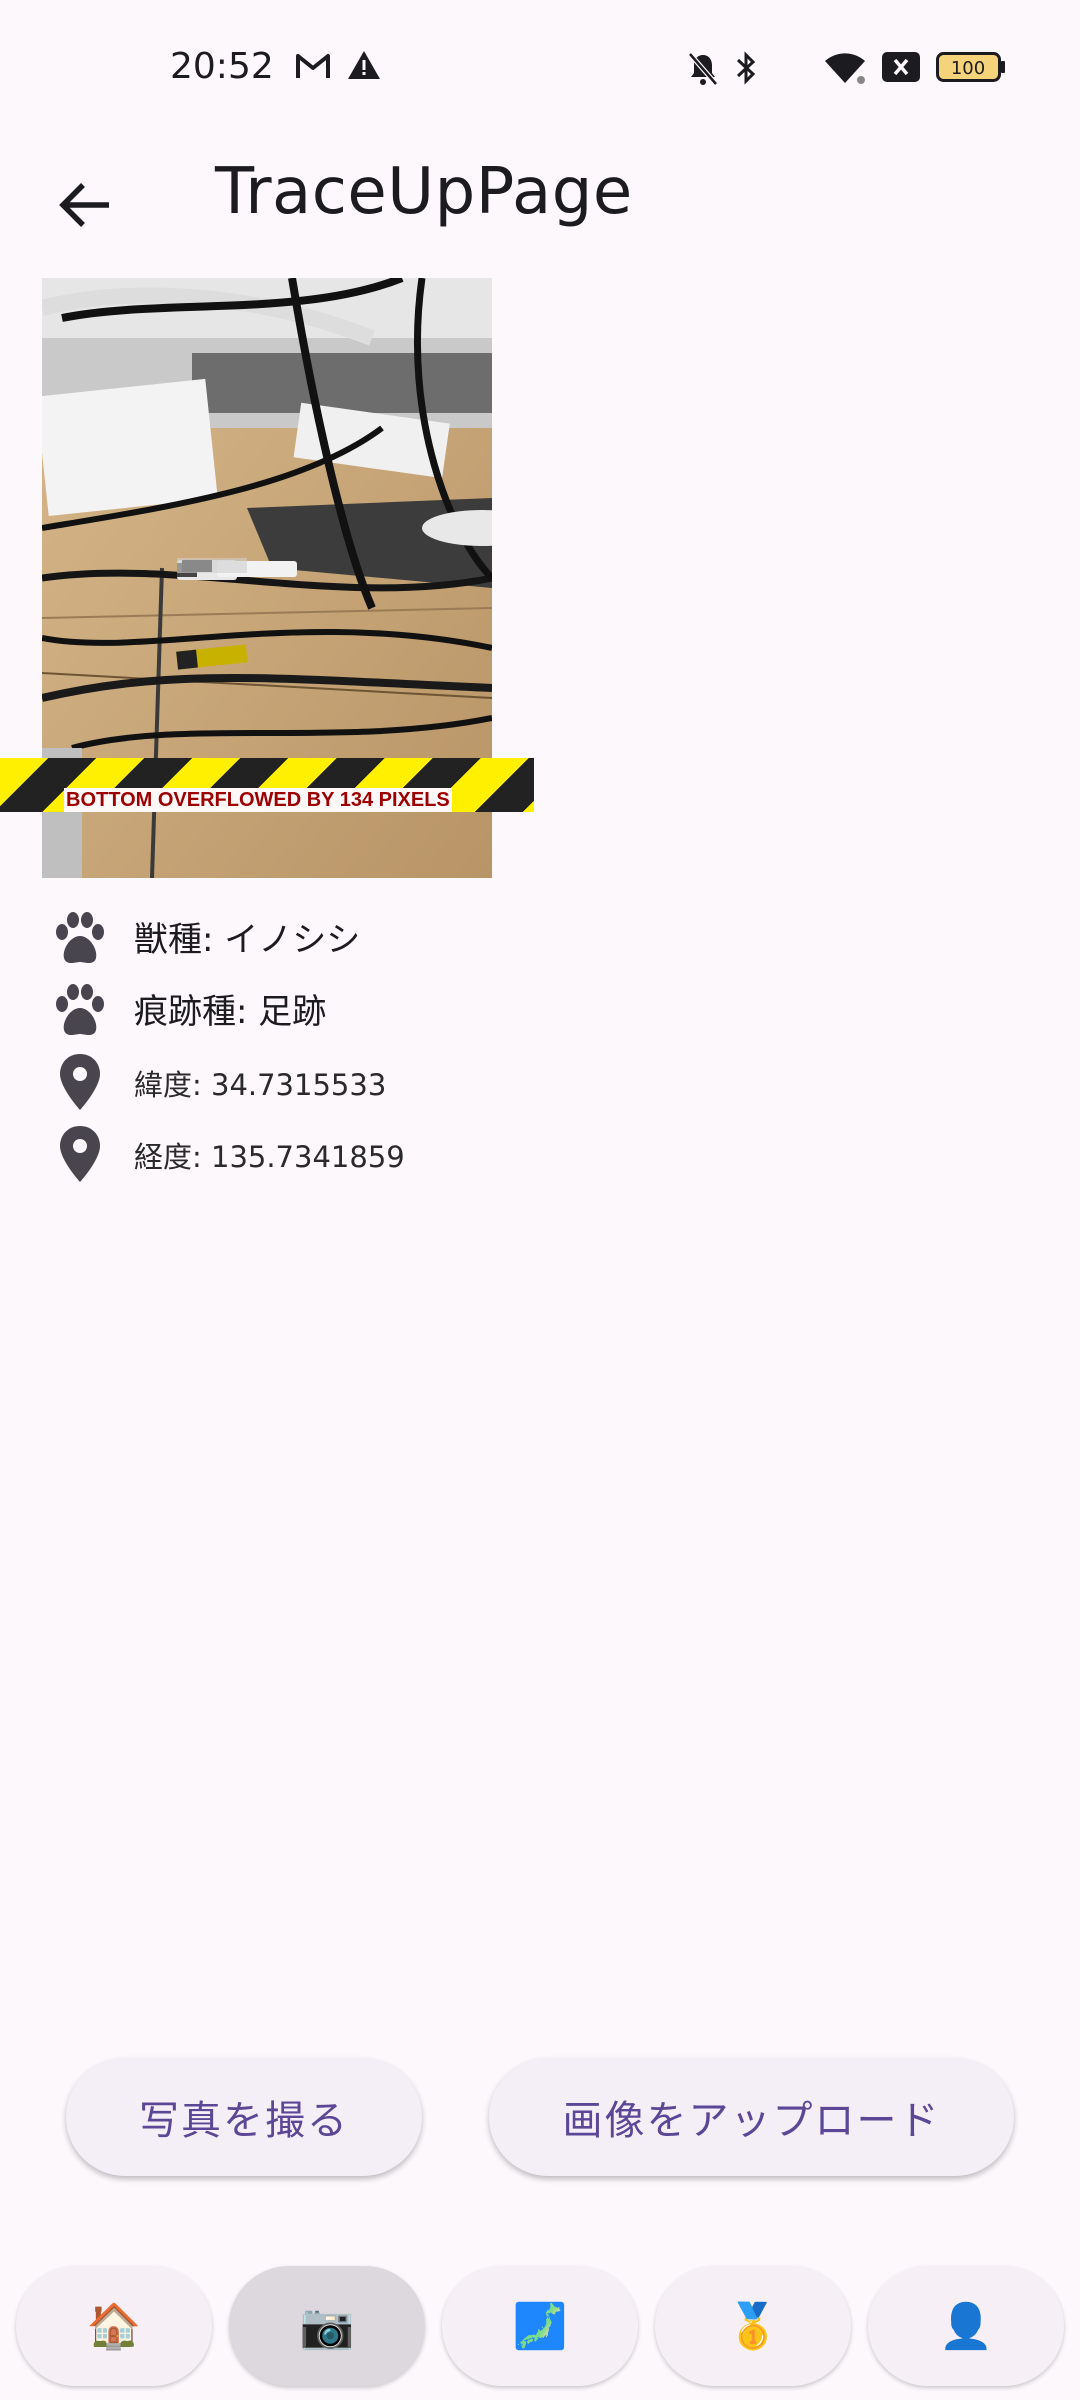  Describe the element at coordinates (746, 70) in the screenshot. I see `bluetooth-icon` at that location.